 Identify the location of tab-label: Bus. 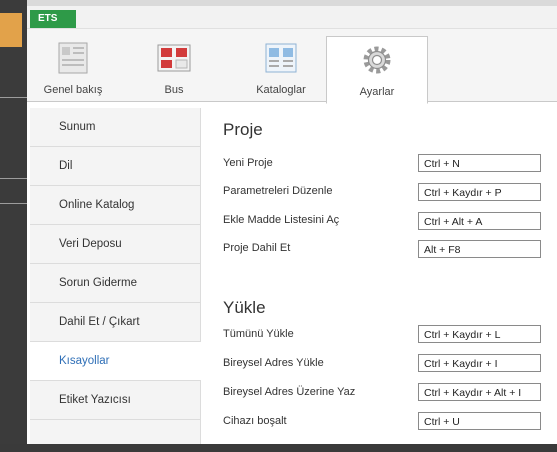
(174, 90).